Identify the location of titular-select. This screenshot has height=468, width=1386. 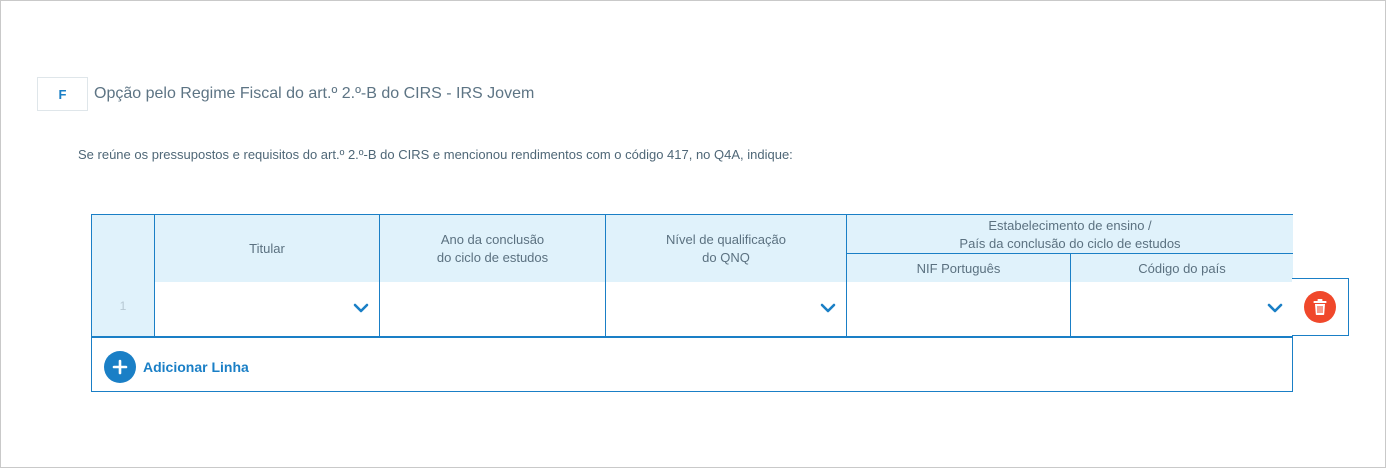
(267, 309).